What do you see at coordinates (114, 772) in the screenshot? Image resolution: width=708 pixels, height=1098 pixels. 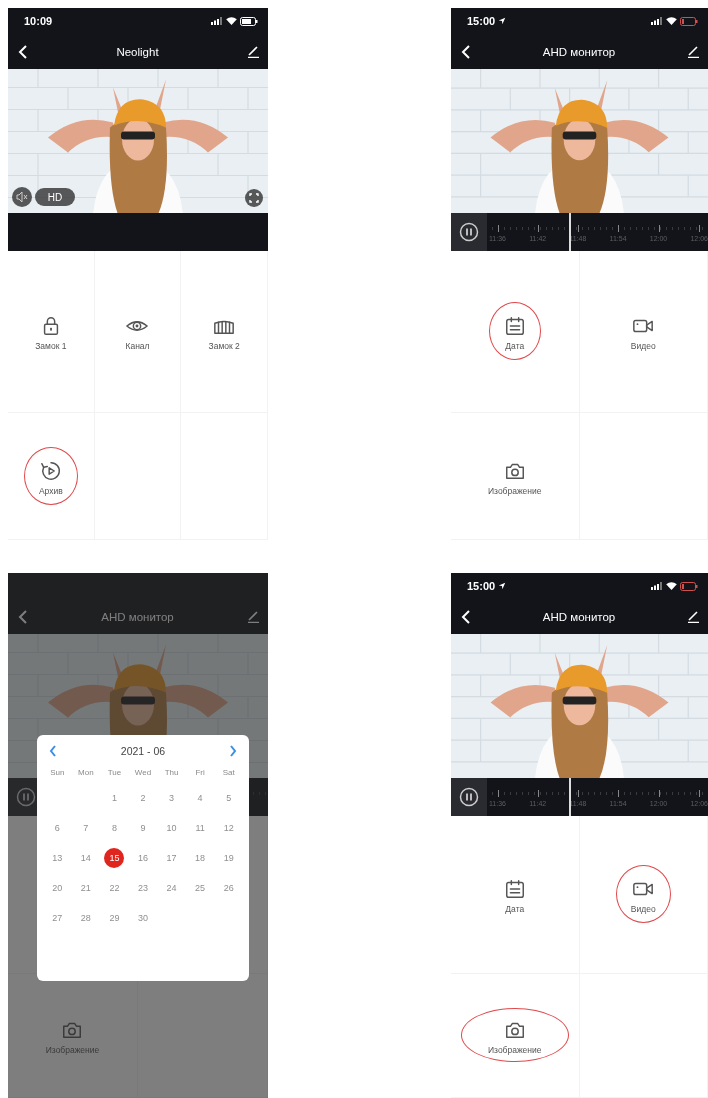 I see `weekday-label: Tue` at bounding box center [114, 772].